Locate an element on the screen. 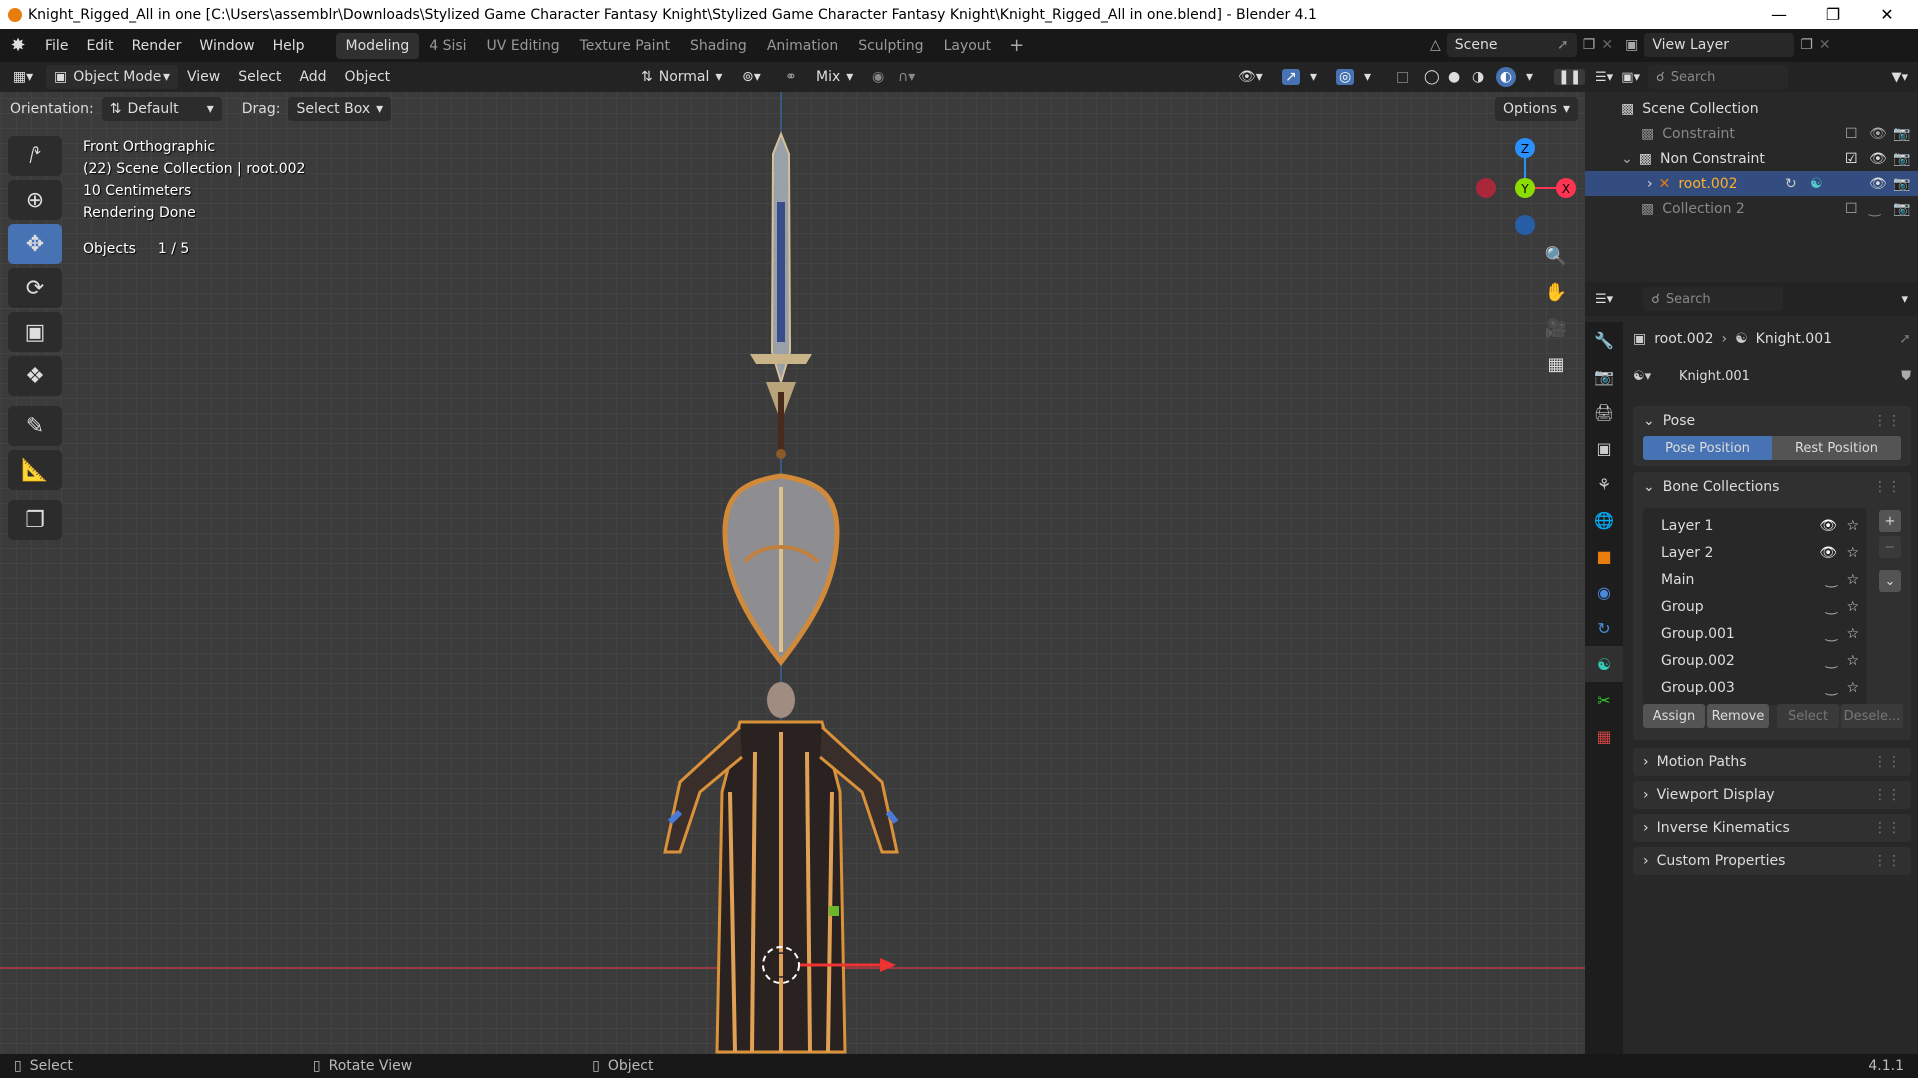 Image resolution: width=1918 pixels, height=1078 pixels. scale-tool-icon: ▣ is located at coordinates (35, 332).